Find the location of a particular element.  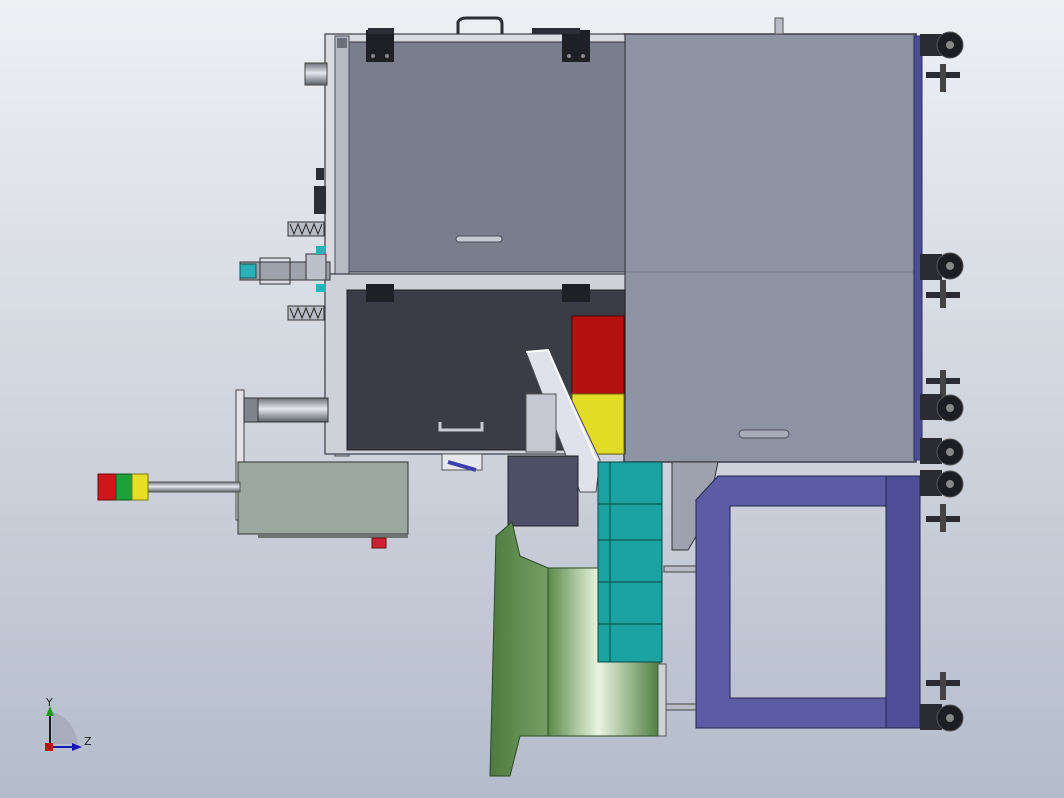

signal-light-yellow is located at coordinates (140, 487).